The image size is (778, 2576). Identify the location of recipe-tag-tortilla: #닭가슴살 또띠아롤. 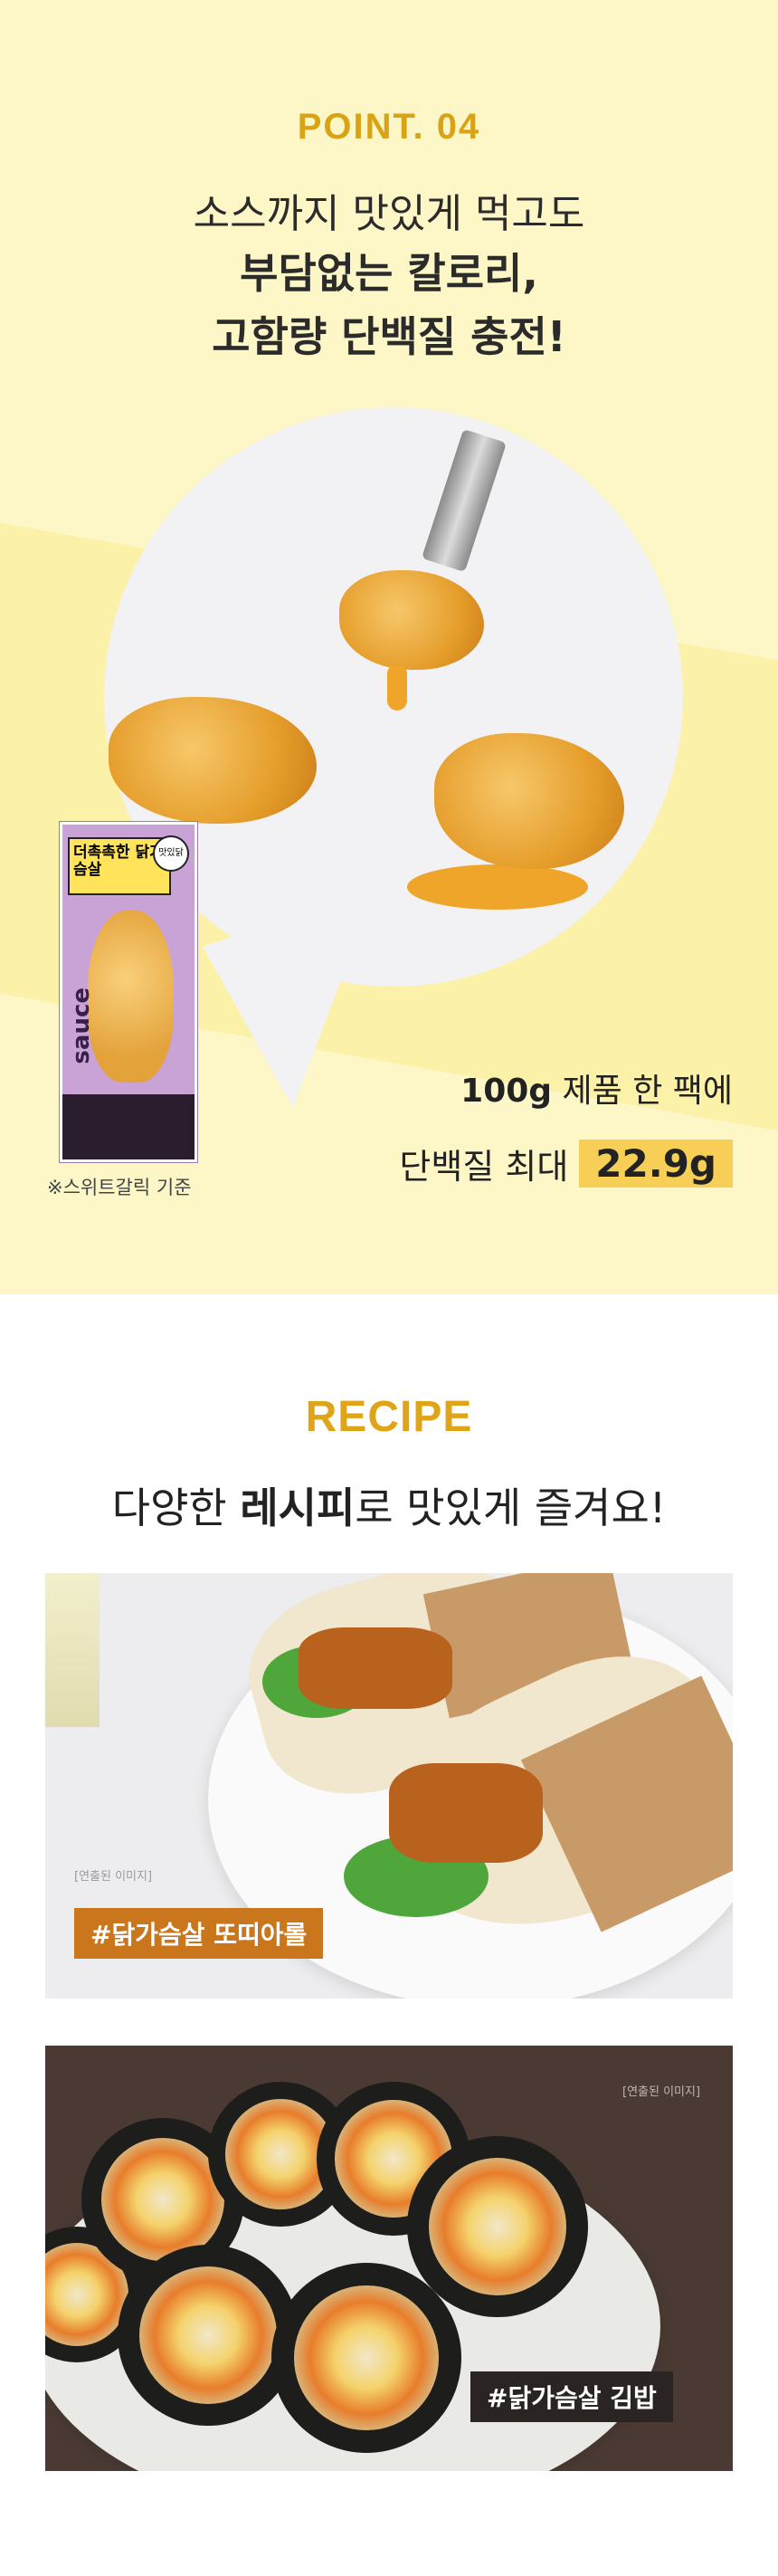
(199, 1934).